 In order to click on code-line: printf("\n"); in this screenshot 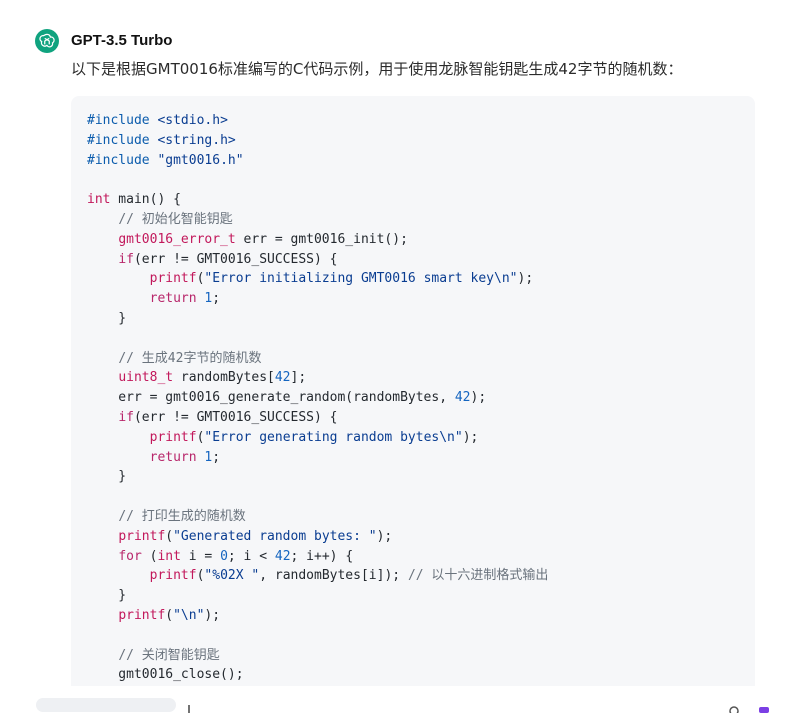, I will do `click(169, 615)`.